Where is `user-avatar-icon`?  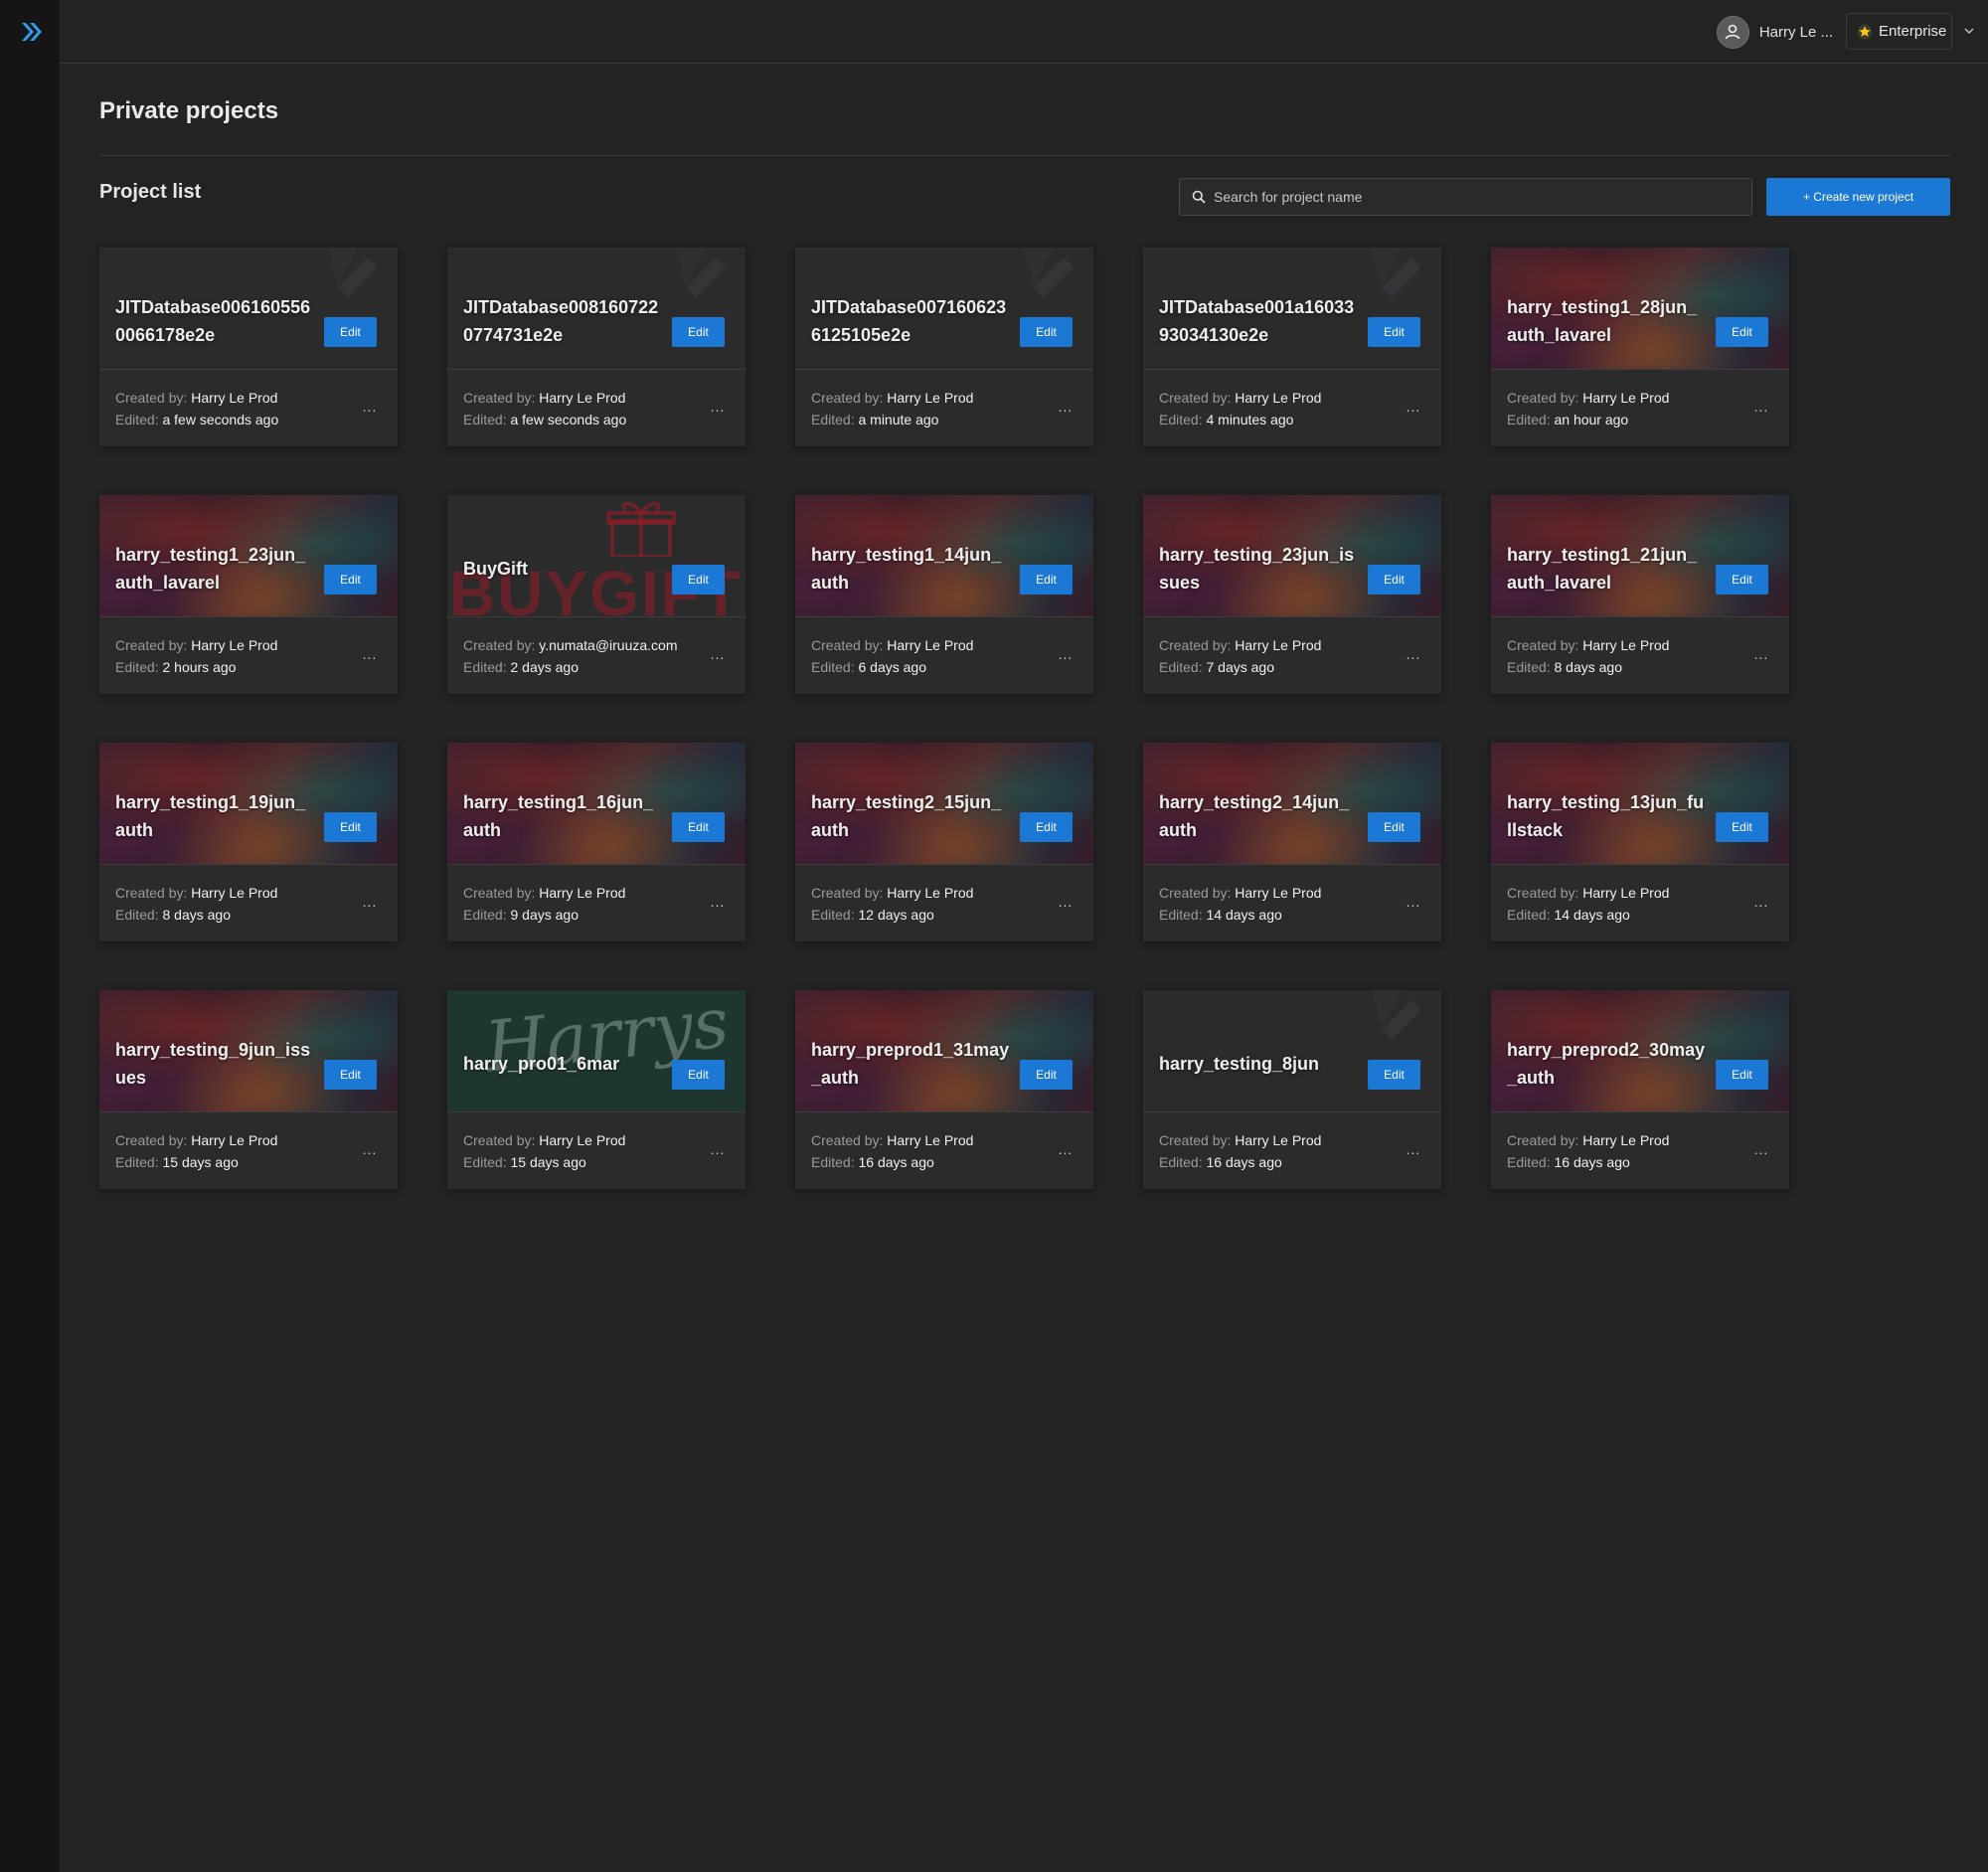
user-avatar-icon is located at coordinates (1732, 32).